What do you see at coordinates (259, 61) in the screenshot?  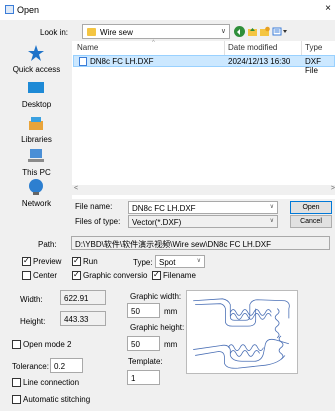 I see `file-date-cell: 2024/12/13 16:30` at bounding box center [259, 61].